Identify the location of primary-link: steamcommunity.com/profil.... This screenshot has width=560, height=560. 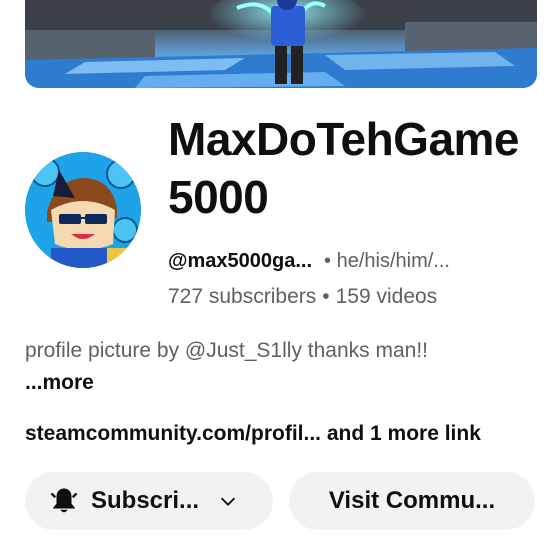
(173, 433).